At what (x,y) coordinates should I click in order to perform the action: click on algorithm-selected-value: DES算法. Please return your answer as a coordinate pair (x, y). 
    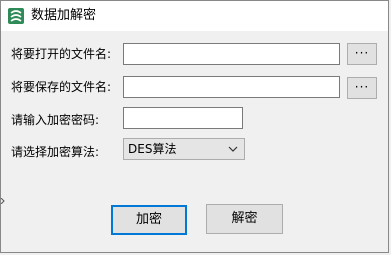
    Looking at the image, I should click on (152, 149).